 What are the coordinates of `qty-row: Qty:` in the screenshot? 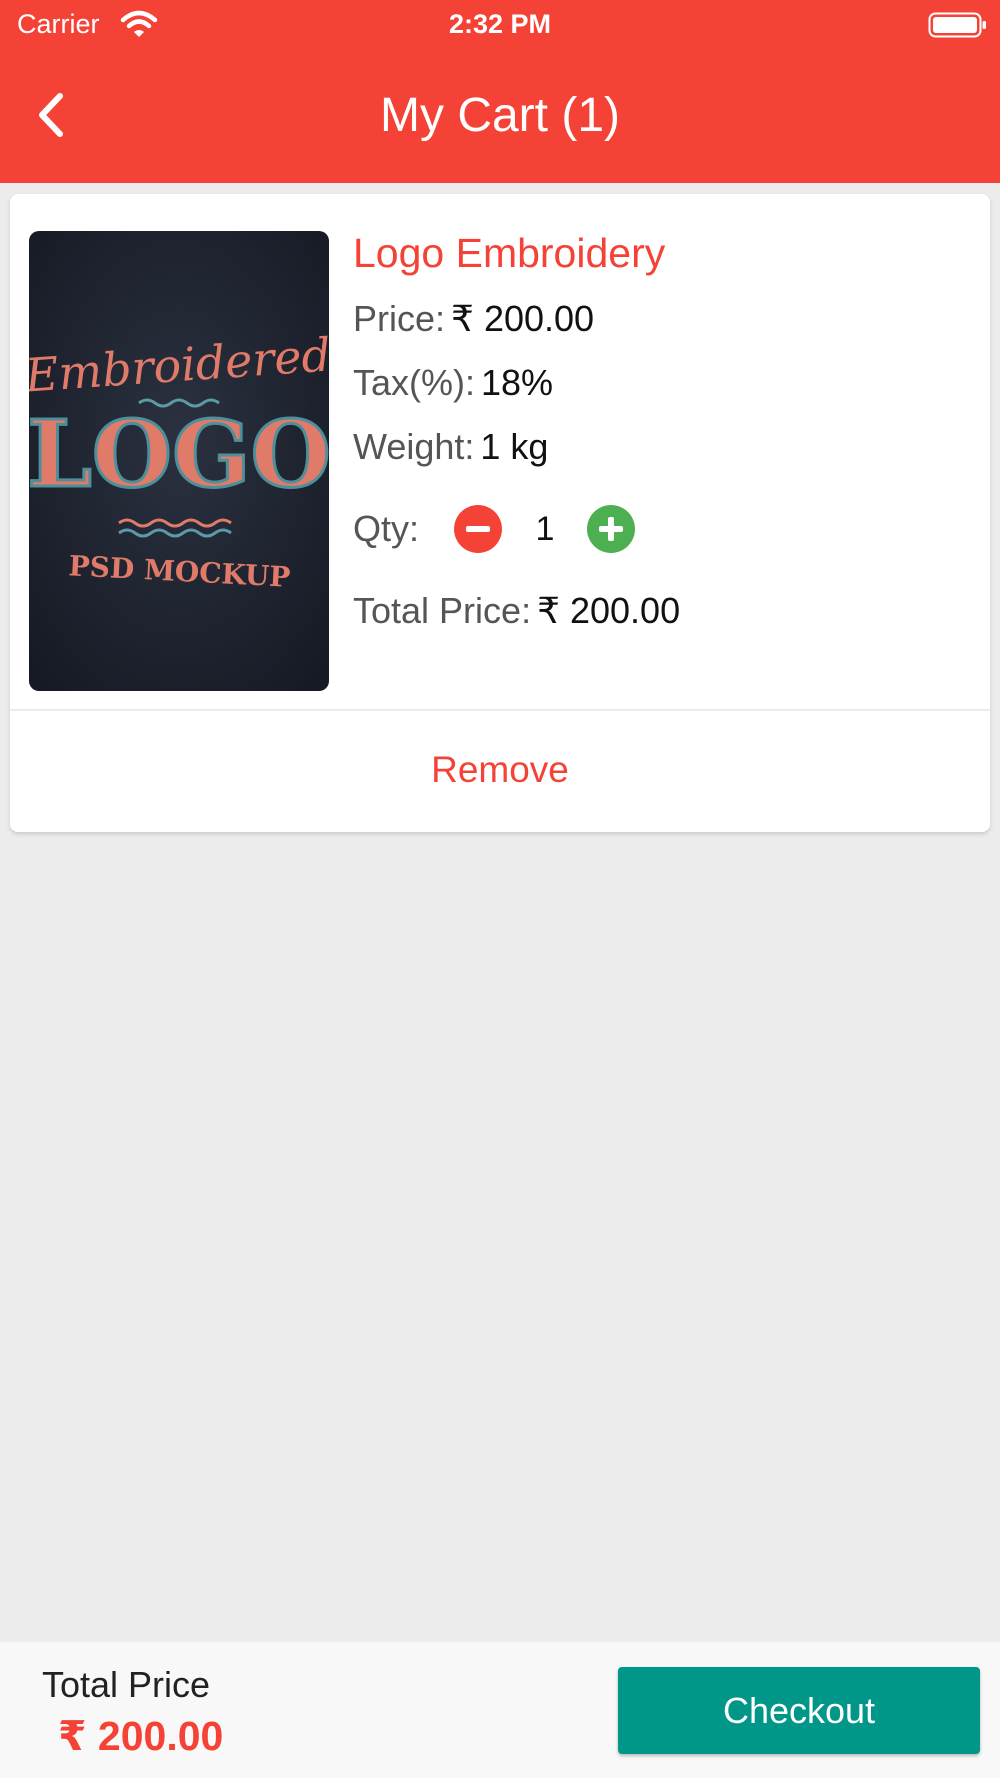 It's located at (386, 529).